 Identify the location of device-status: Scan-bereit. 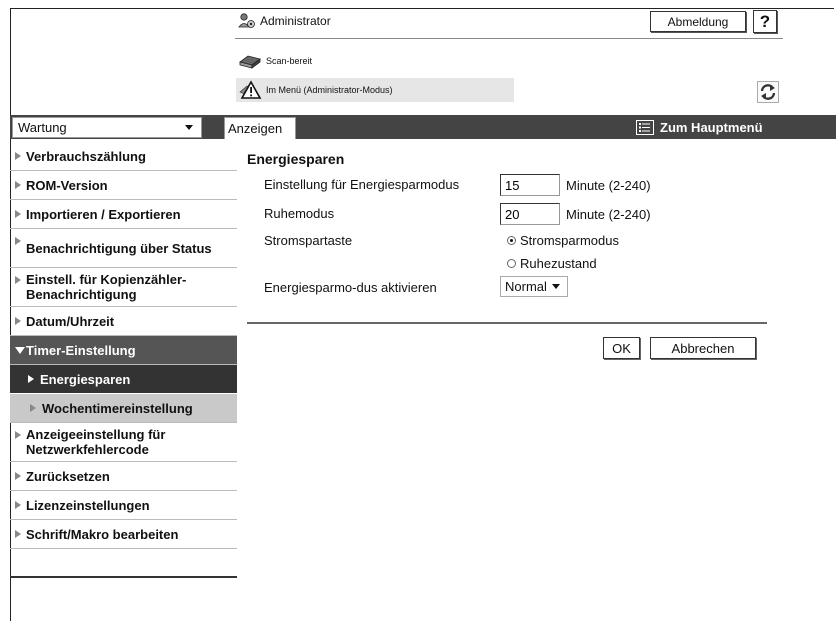
(275, 61).